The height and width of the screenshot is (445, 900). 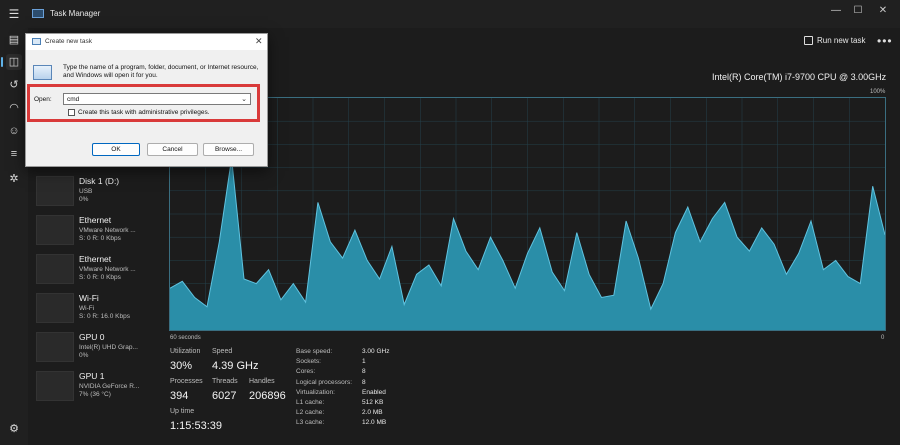 What do you see at coordinates (14, 14) in the screenshot?
I see `menu-icon: ☰` at bounding box center [14, 14].